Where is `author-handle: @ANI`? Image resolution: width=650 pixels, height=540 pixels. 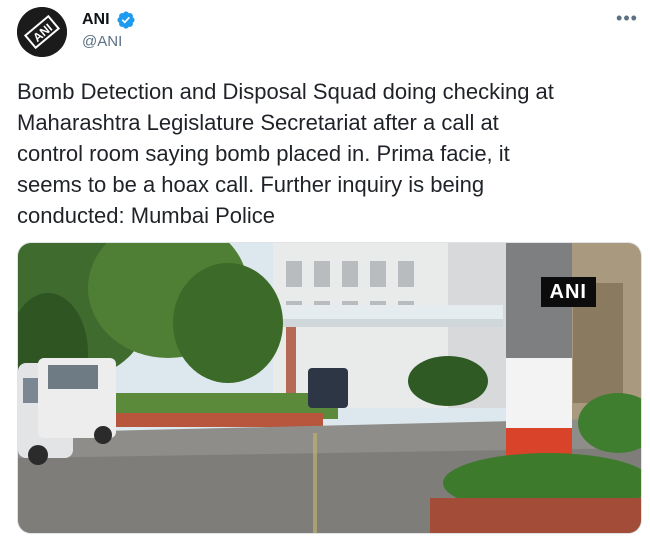 author-handle: @ANI is located at coordinates (102, 42).